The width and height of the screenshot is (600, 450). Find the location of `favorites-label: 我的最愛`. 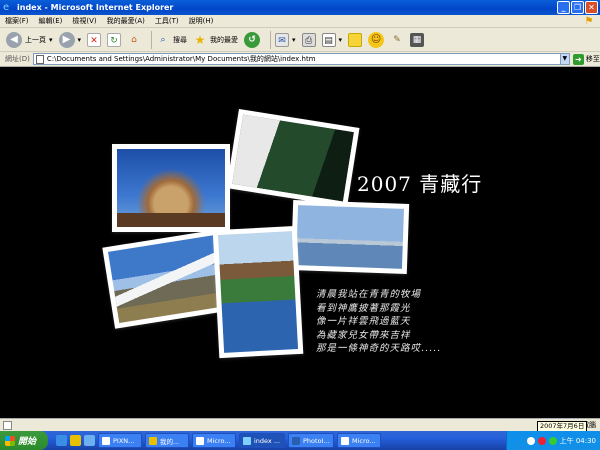

favorites-label: 我的最愛 is located at coordinates (224, 39).